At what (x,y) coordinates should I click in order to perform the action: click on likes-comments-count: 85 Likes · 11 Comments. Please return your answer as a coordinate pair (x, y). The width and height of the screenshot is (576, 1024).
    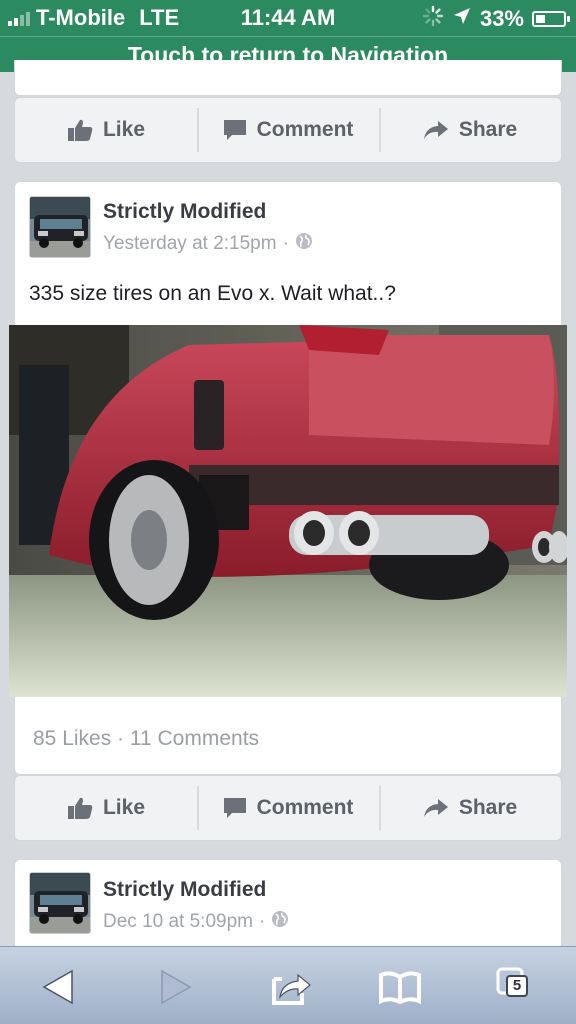
    Looking at the image, I should click on (146, 739).